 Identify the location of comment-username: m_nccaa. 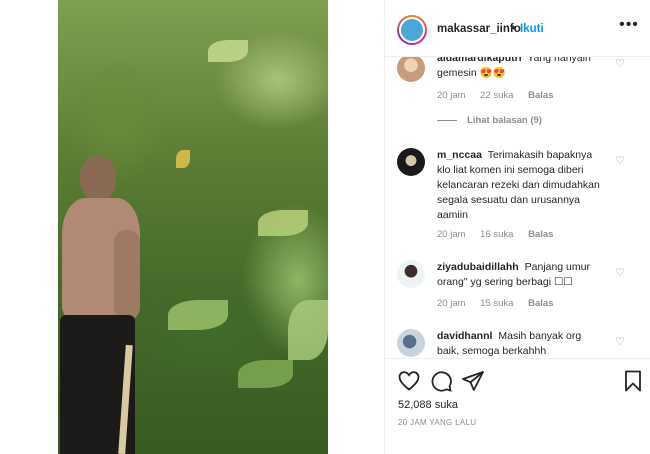
(459, 155).